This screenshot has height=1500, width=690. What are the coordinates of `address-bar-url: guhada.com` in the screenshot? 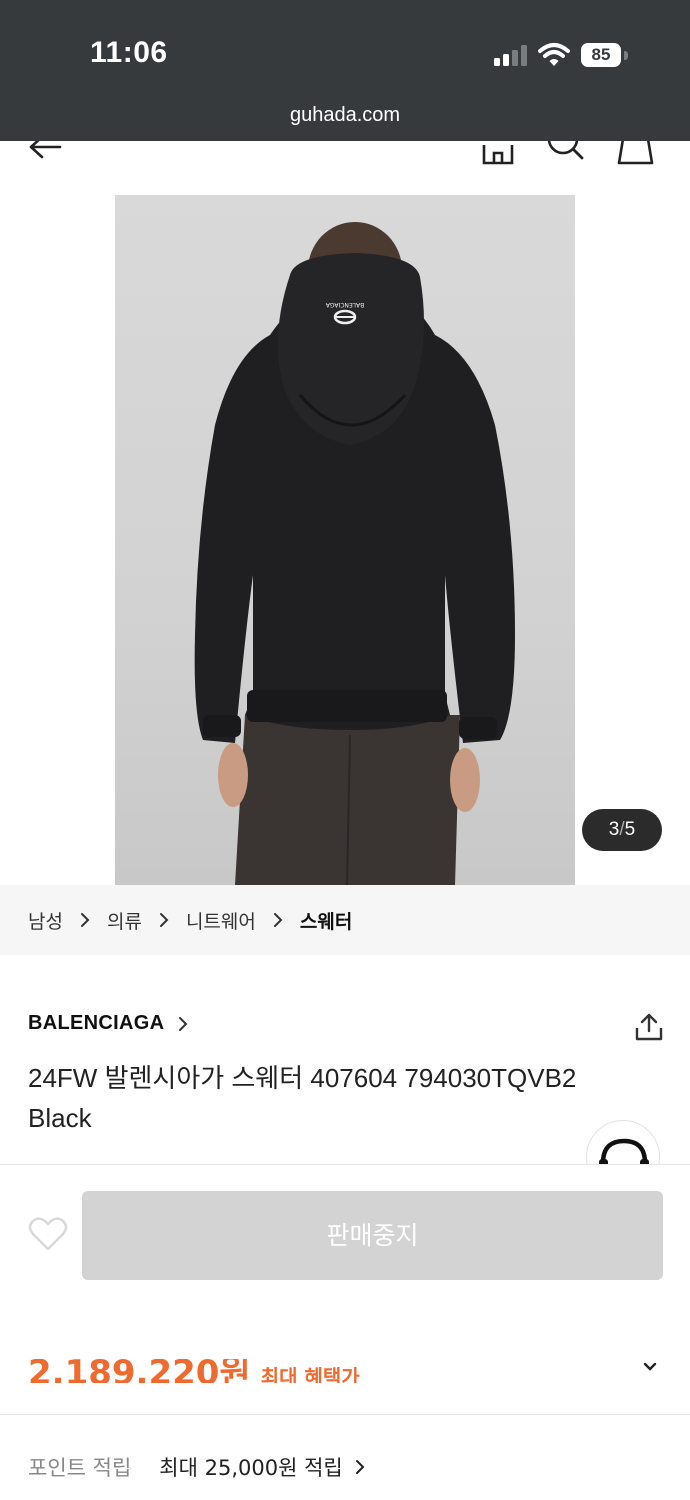 It's located at (345, 115).